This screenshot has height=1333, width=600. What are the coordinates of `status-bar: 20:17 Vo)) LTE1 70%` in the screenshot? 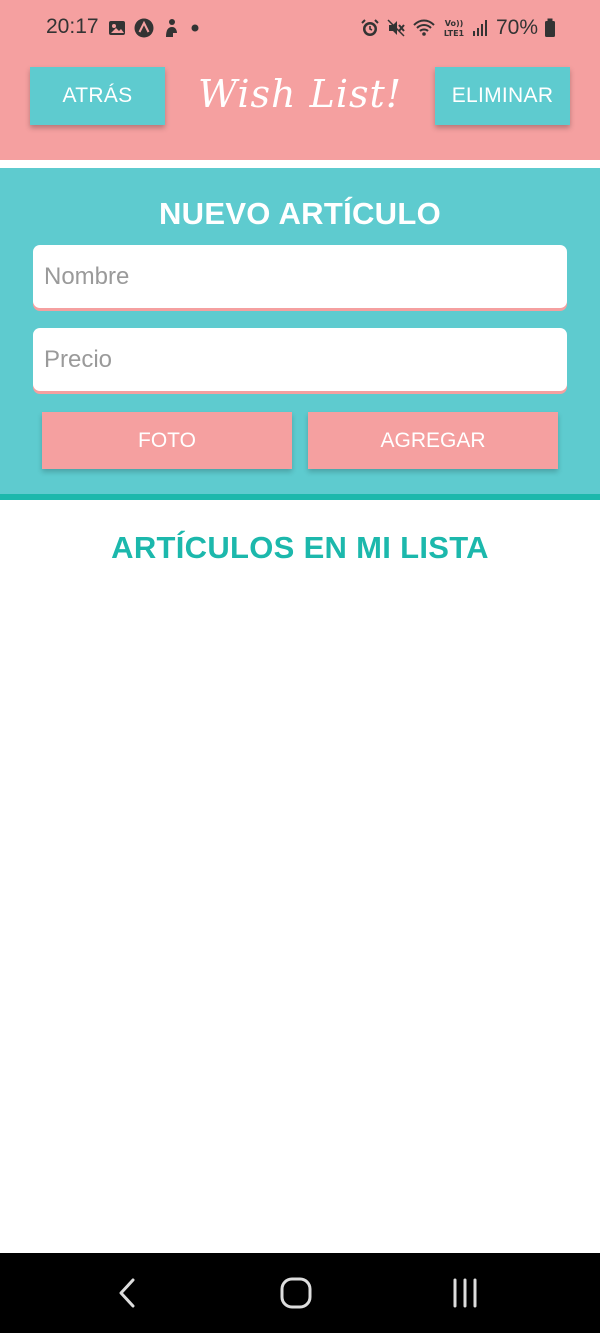 It's located at (300, 29).